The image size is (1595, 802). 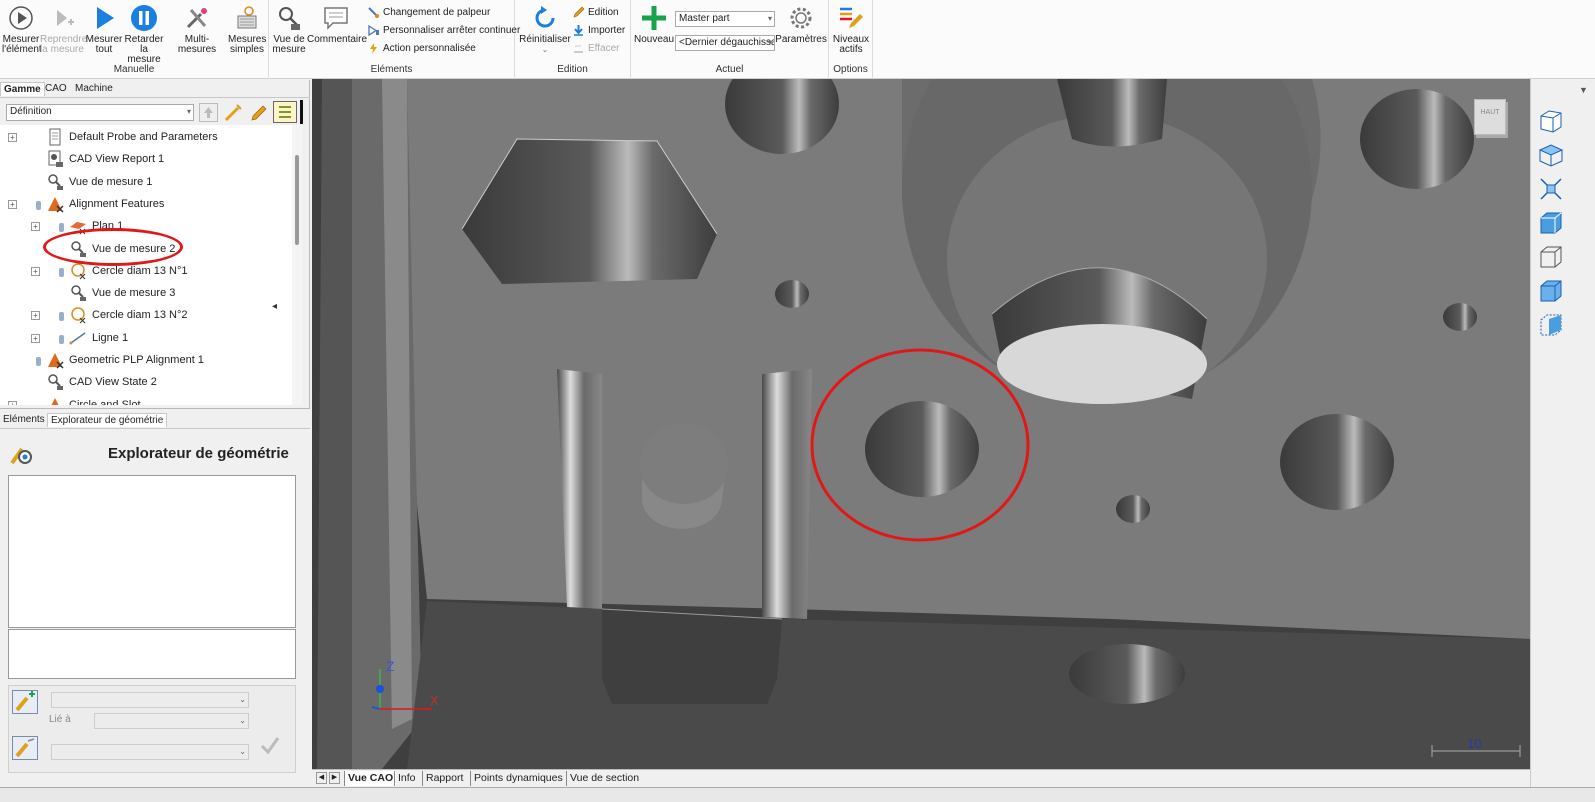 I want to click on alignment-select: <Dernier dégauchissa ▾, so click(x=725, y=43).